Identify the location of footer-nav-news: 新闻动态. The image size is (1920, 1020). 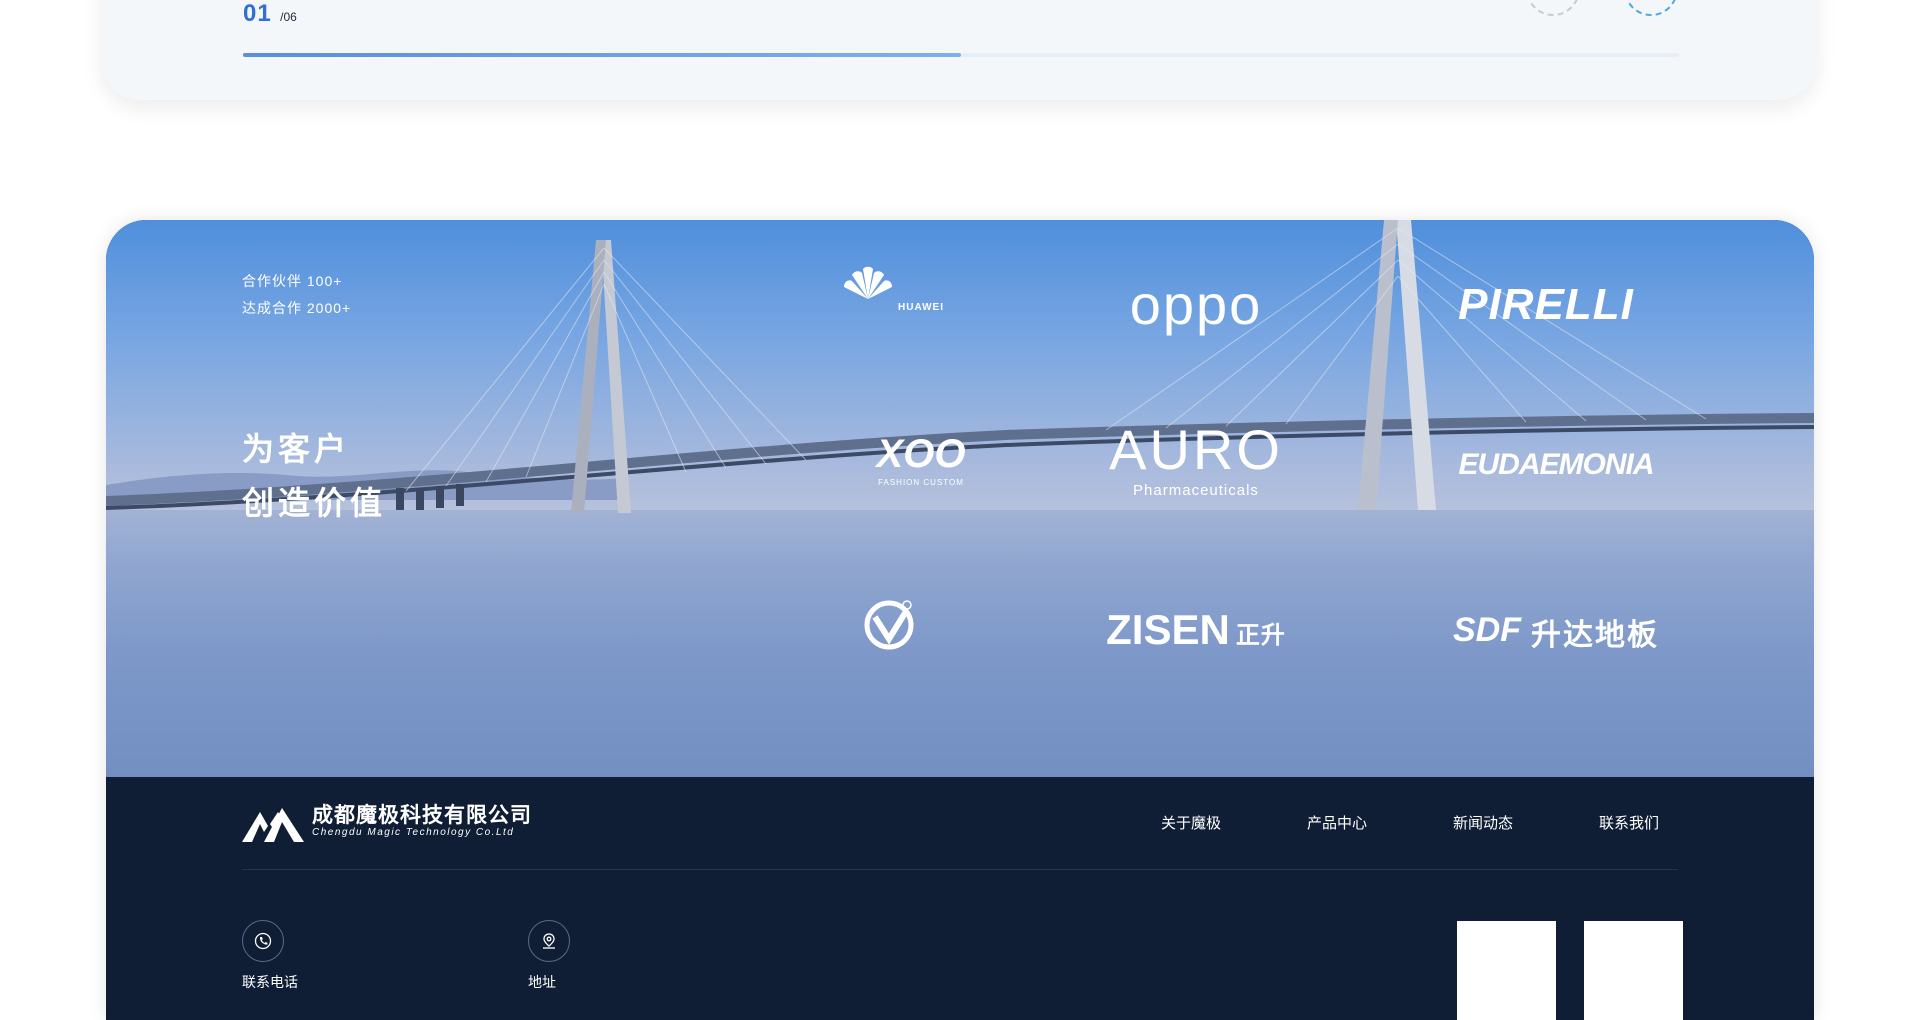
(1483, 822).